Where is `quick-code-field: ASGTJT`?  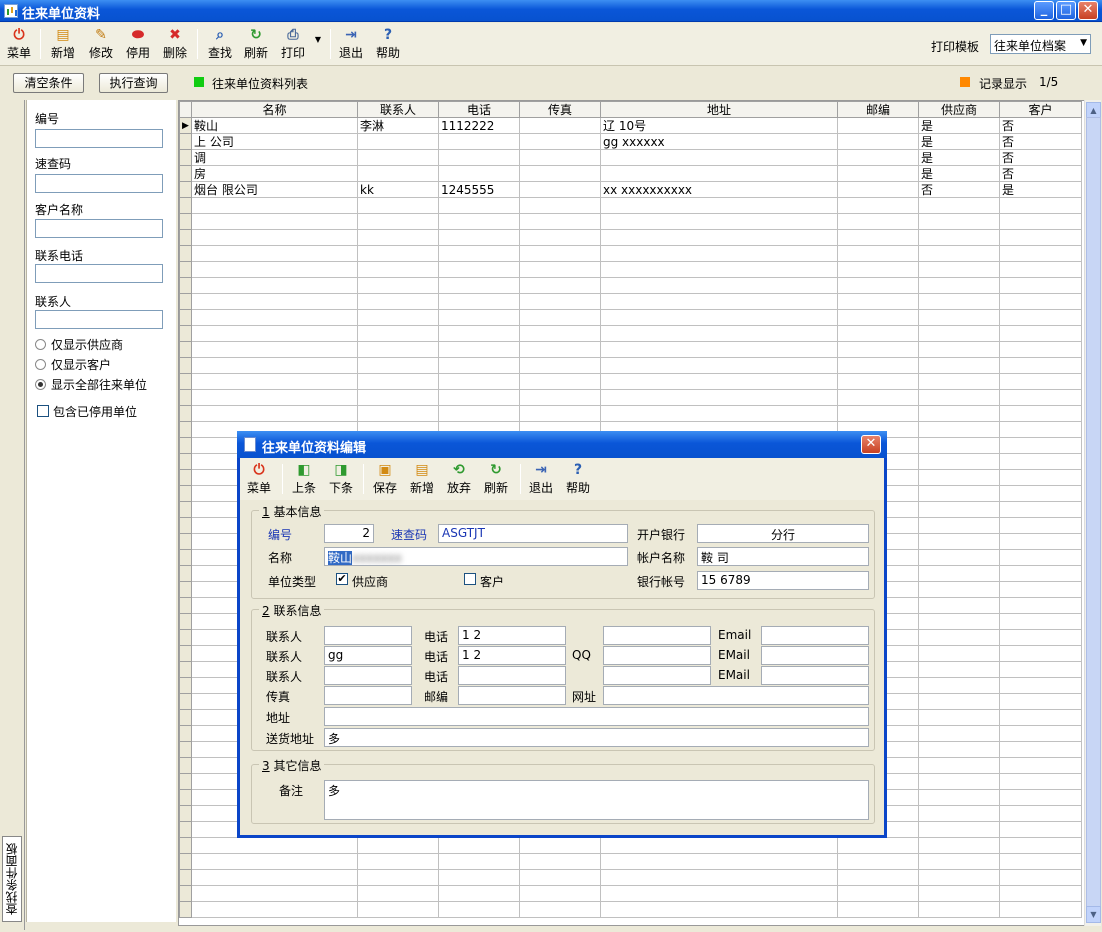
quick-code-field: ASGTJT is located at coordinates (533, 533).